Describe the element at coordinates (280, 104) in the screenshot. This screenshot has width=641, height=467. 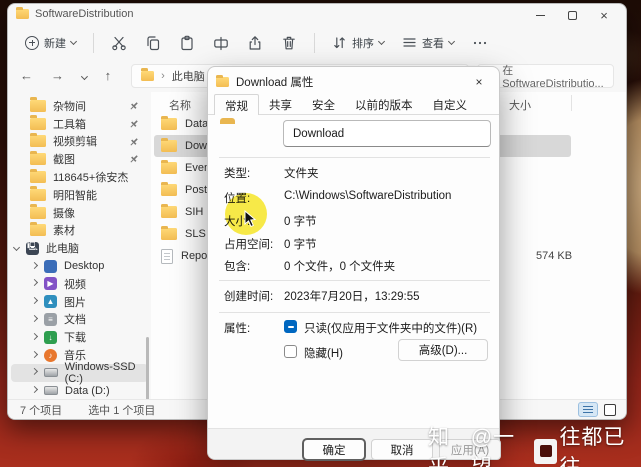
I see `tab-sharing: 共享` at that location.